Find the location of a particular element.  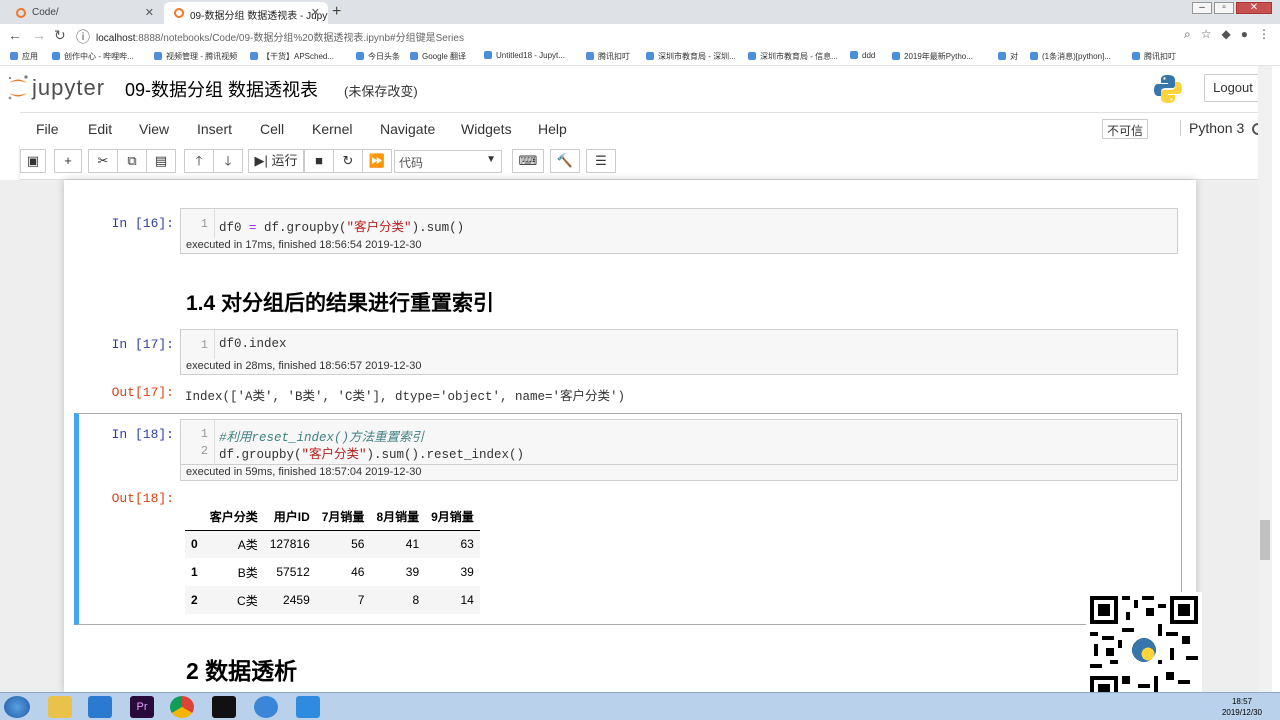

move-up-button: 🡑 is located at coordinates (199, 161).